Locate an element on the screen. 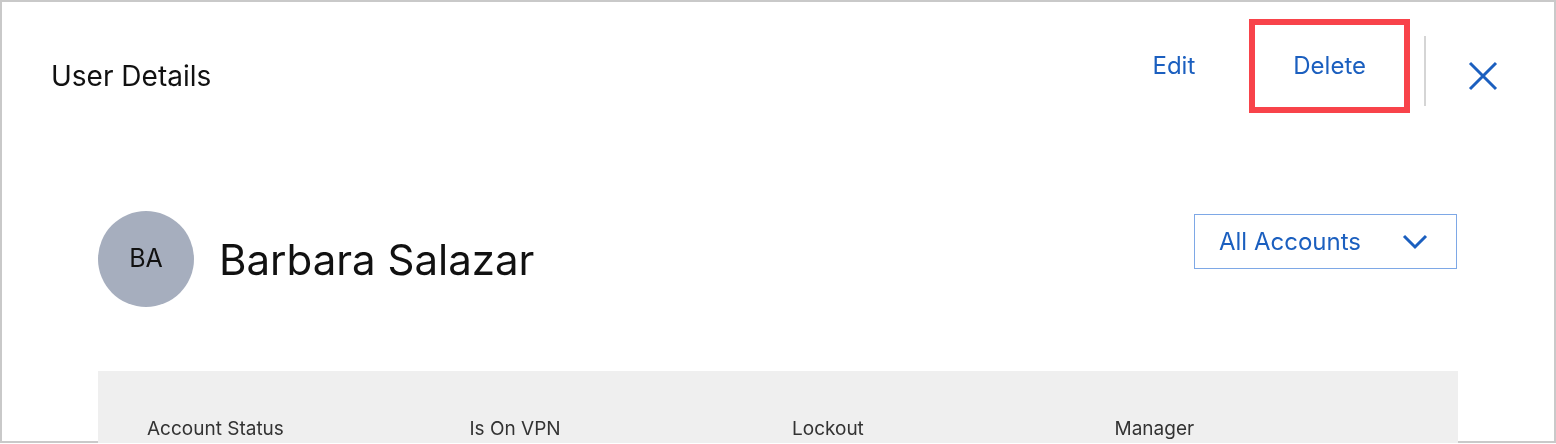 This screenshot has height=444, width=1556. field-label: Lockout is located at coordinates (828, 428).